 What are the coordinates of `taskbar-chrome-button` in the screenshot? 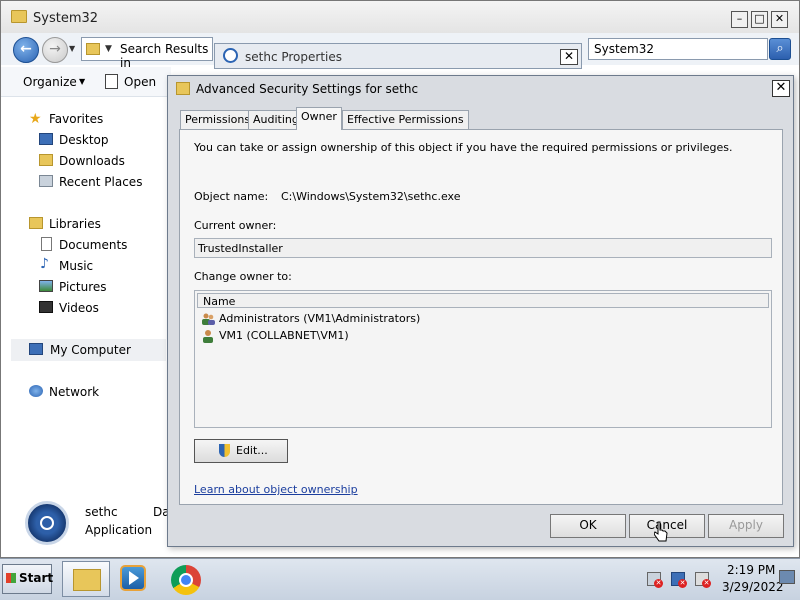 It's located at (186, 580).